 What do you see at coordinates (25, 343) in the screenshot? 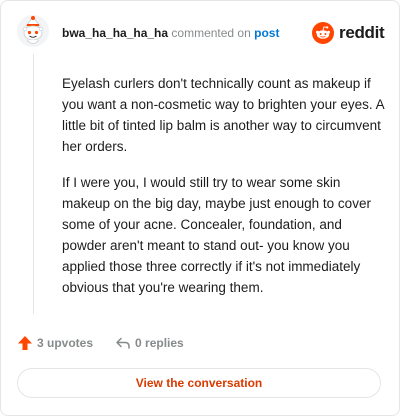
I see `upvote-arrow-icon` at bounding box center [25, 343].